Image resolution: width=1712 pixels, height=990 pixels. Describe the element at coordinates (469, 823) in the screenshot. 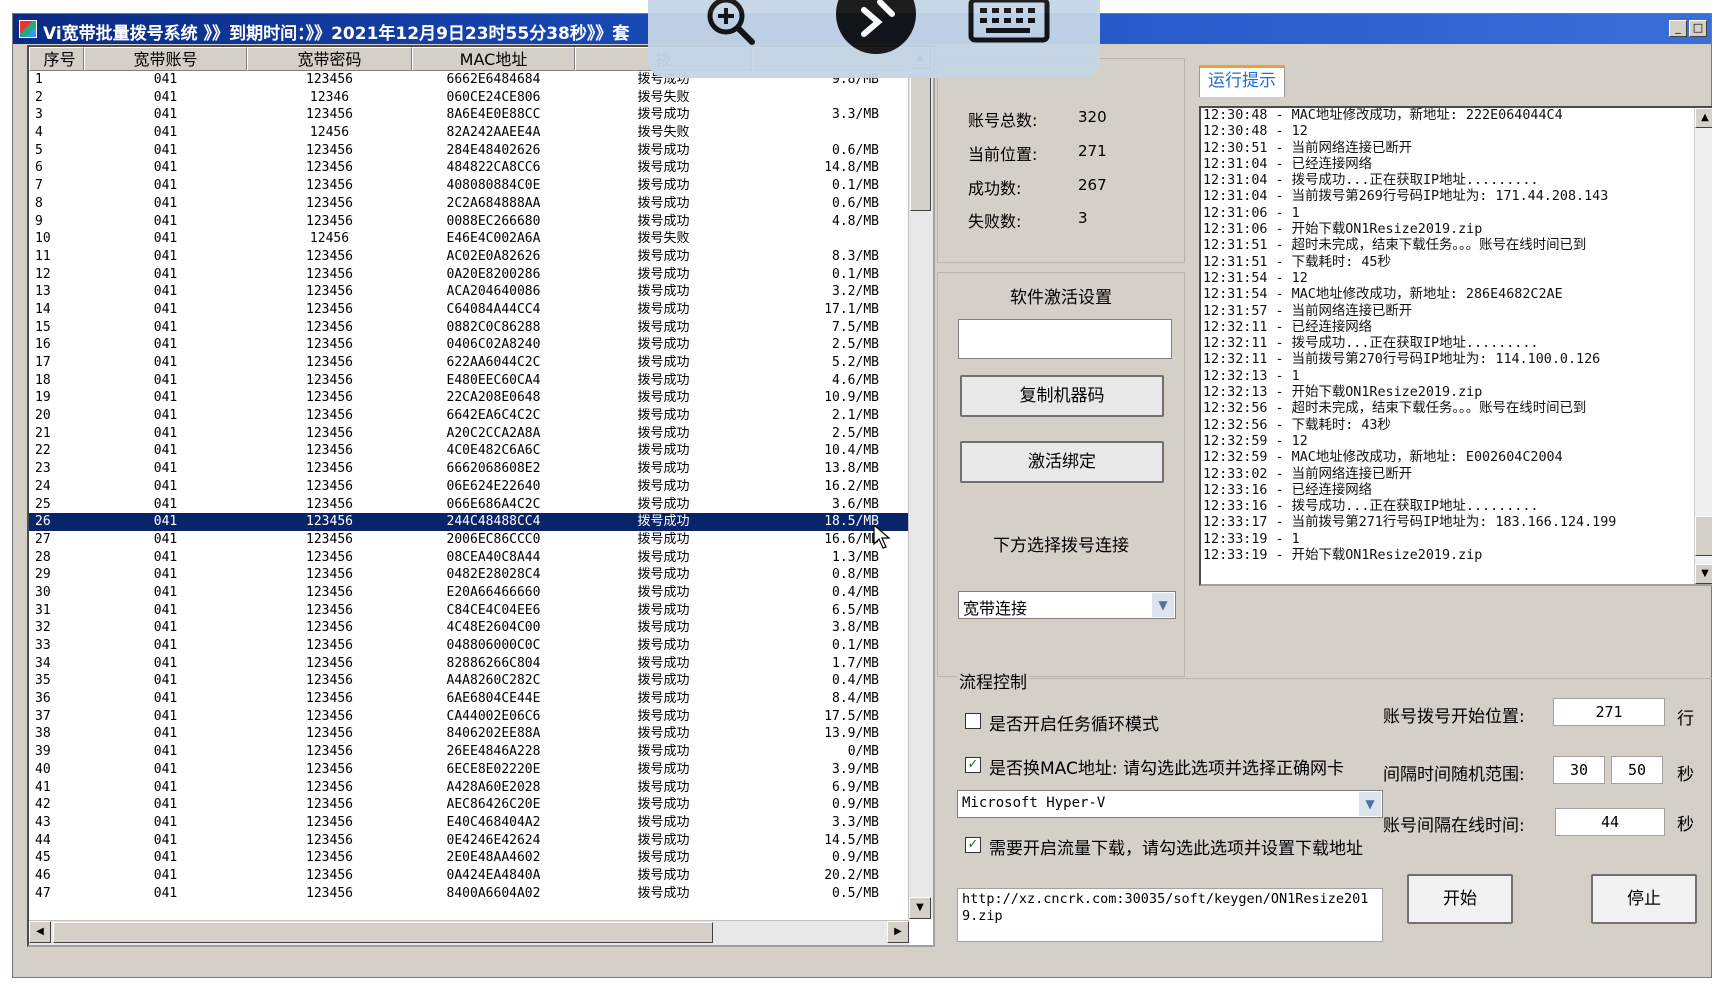

I see `table-row: 43 041 123456 E40C468404A2 拨号成功 3.3/MB` at that location.